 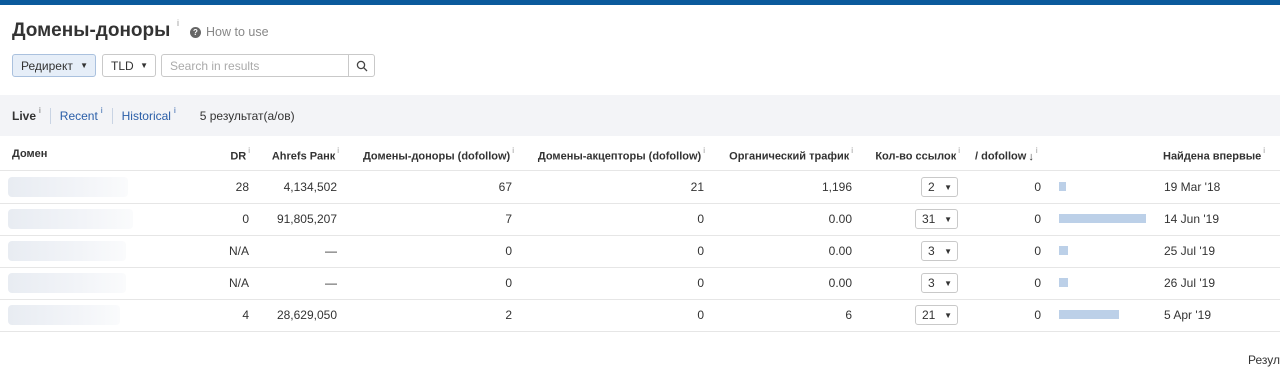 I want to click on redirect-filter-dropdown: Редирект ▼, so click(x=54, y=65).